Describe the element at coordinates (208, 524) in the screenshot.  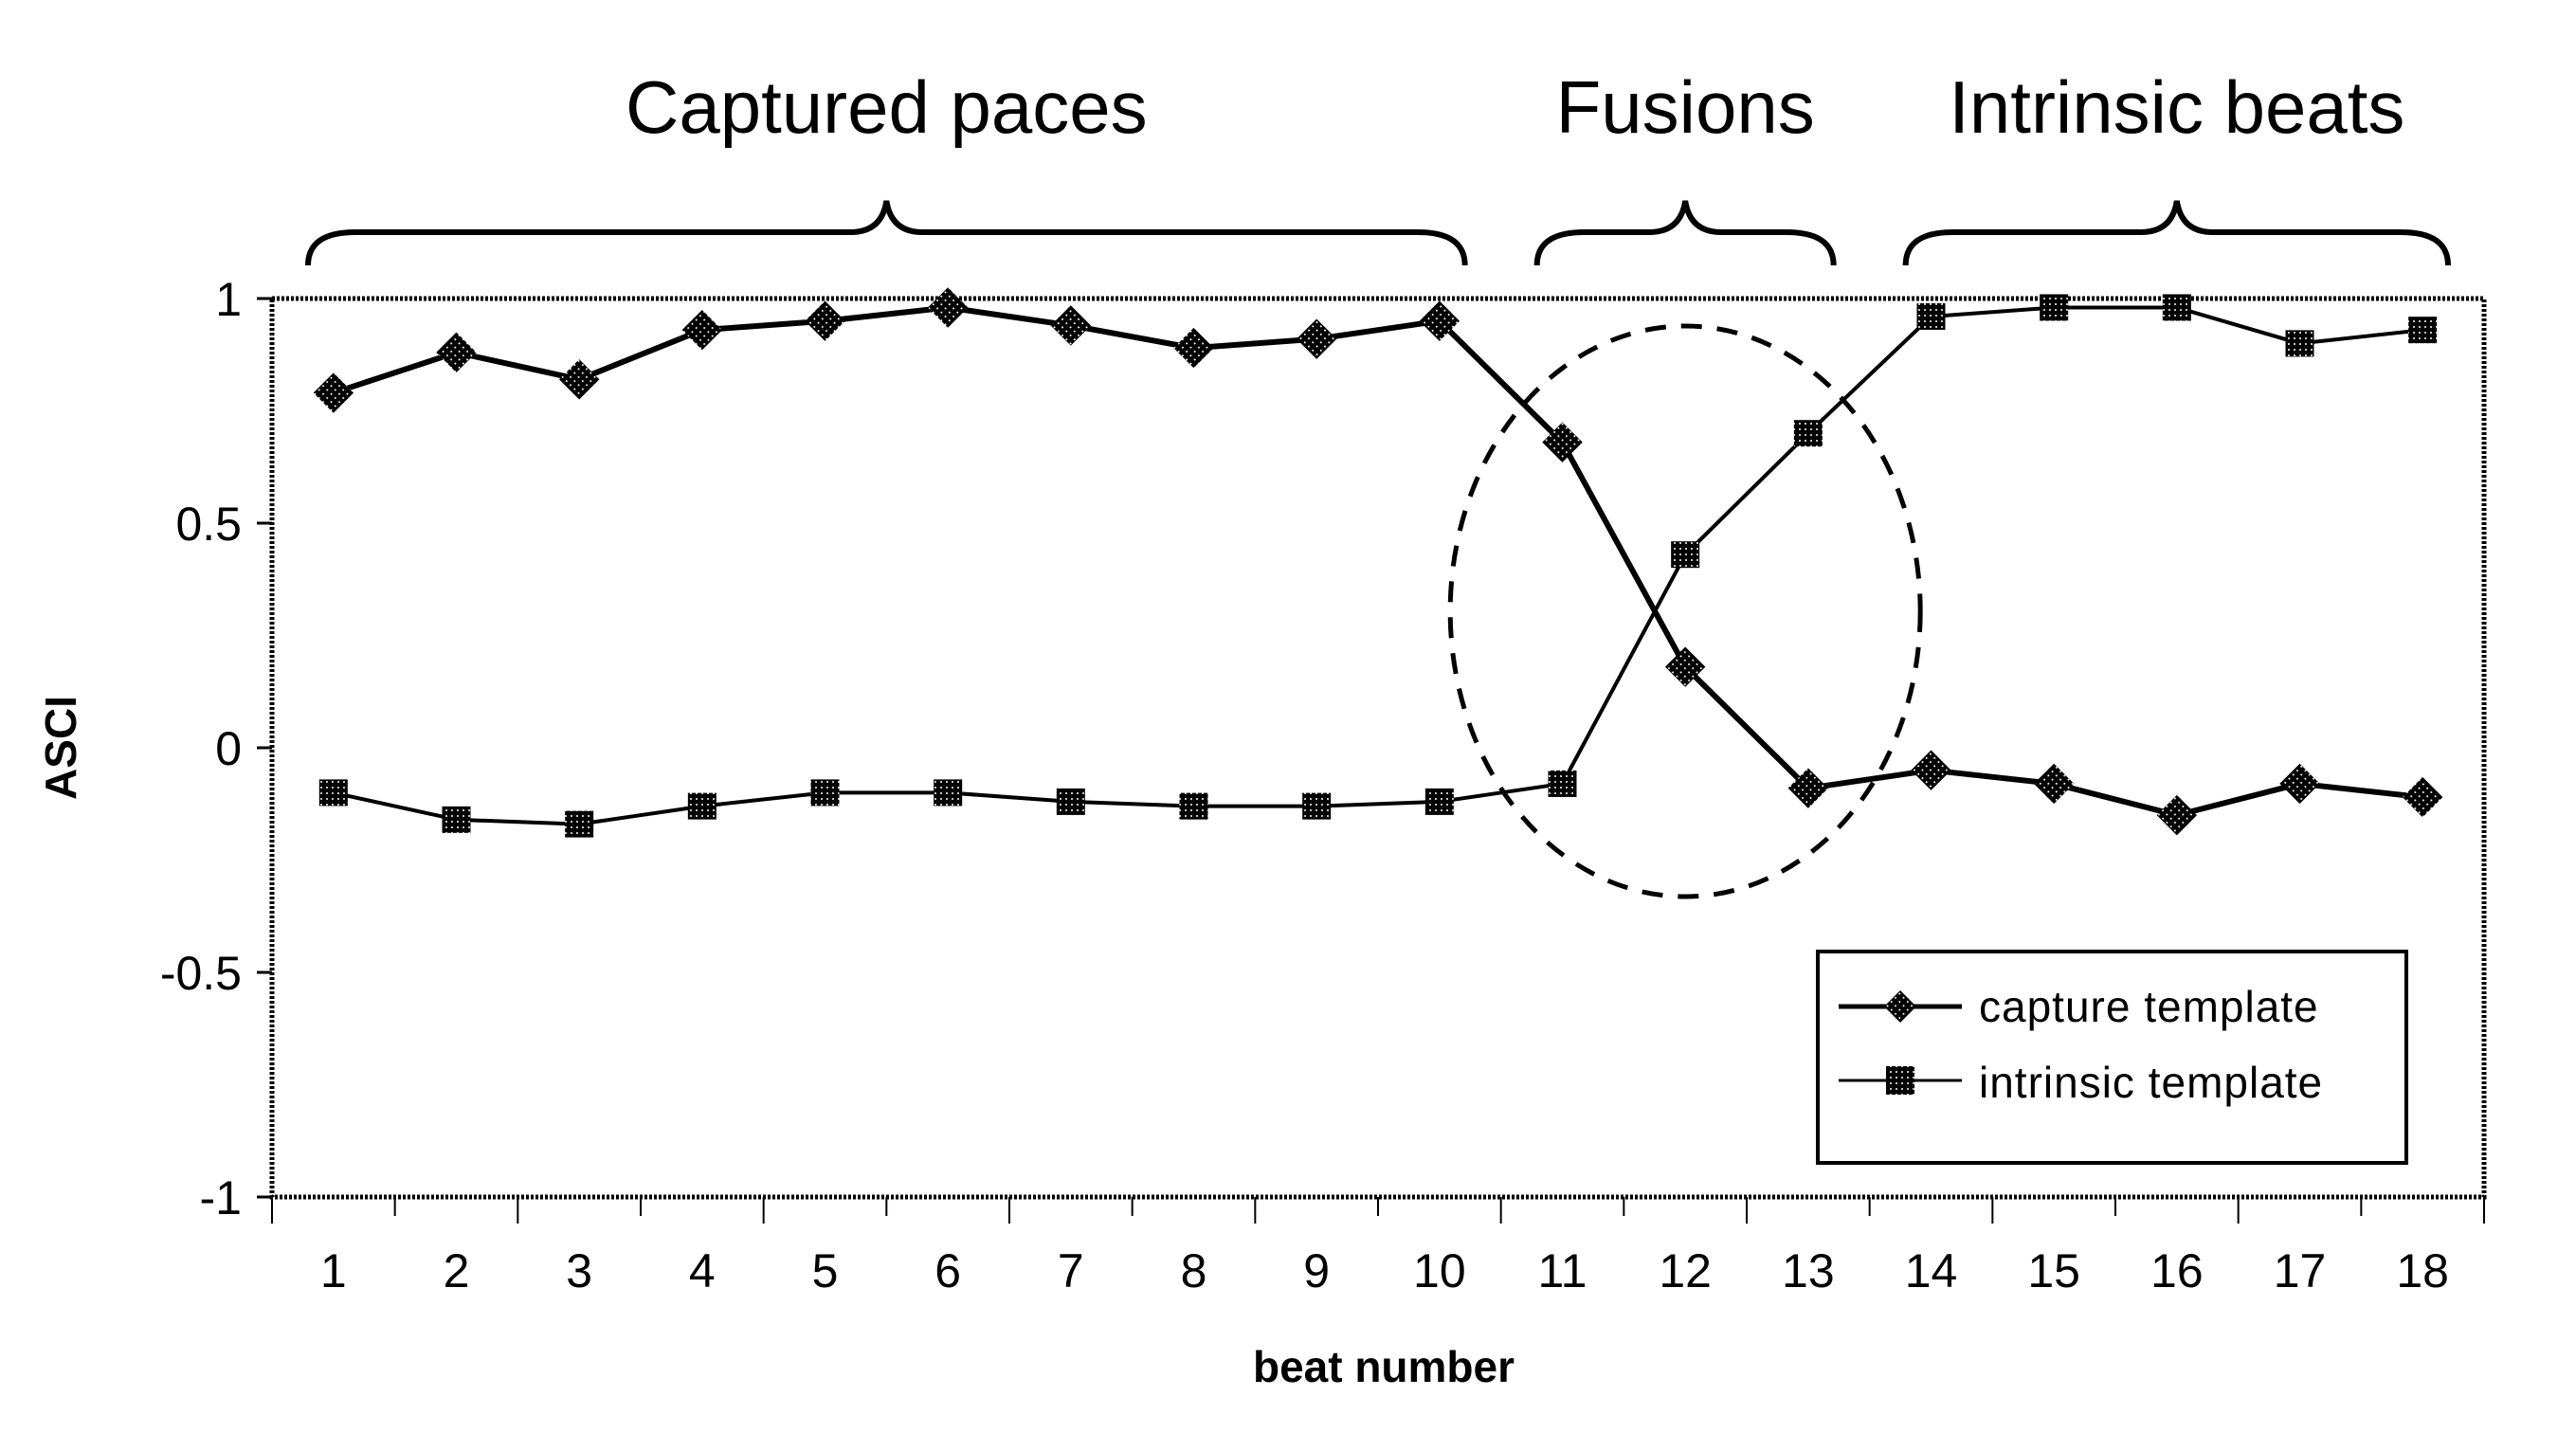
I see `y-tick-label: 0.5` at that location.